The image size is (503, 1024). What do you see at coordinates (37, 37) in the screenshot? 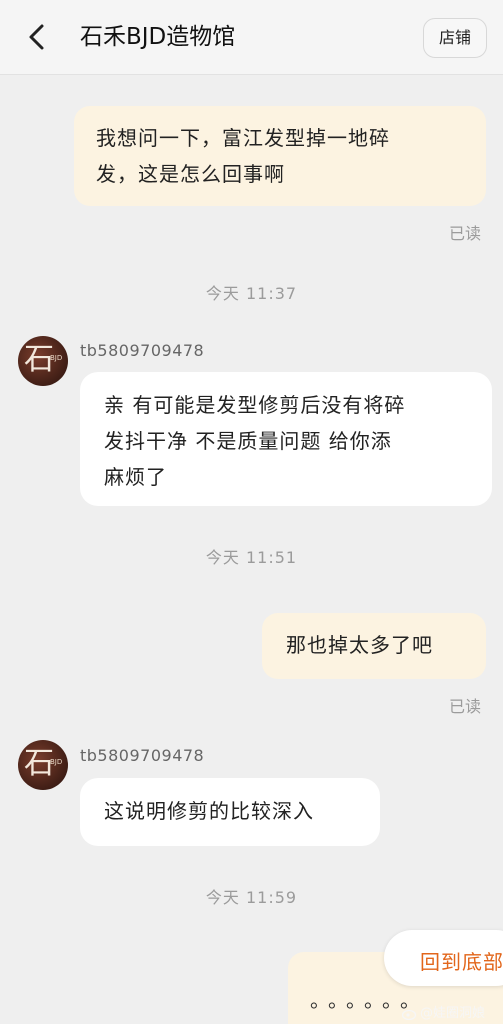
I see `back-arrow-icon` at bounding box center [37, 37].